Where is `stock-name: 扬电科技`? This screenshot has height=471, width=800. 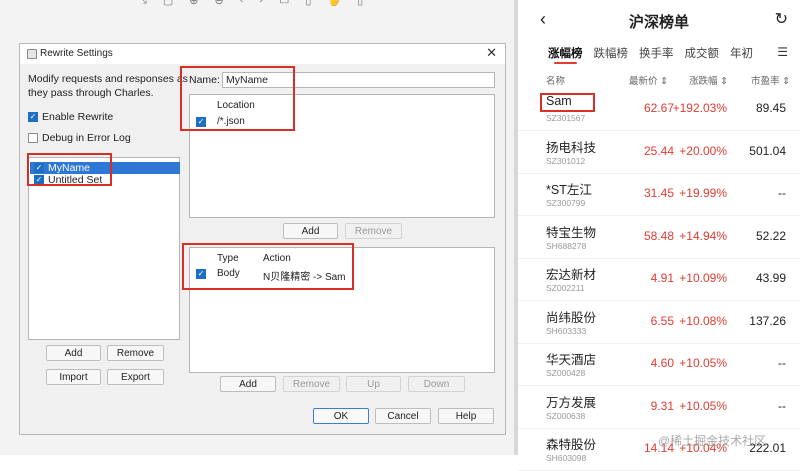 stock-name: 扬电科技 is located at coordinates (571, 147).